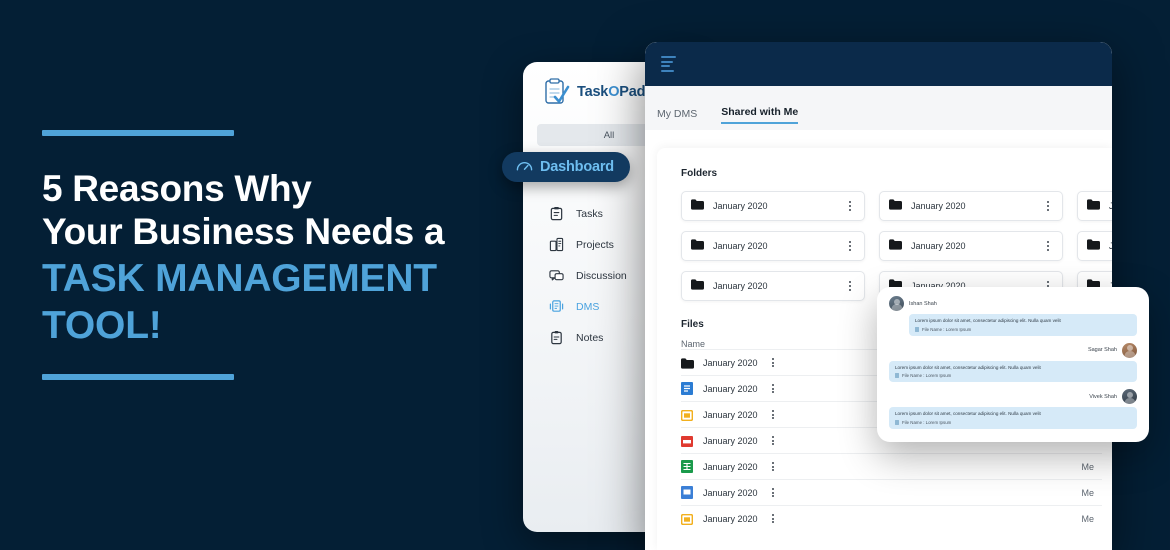 The height and width of the screenshot is (550, 1170). I want to click on folders-title: Folders, so click(699, 173).